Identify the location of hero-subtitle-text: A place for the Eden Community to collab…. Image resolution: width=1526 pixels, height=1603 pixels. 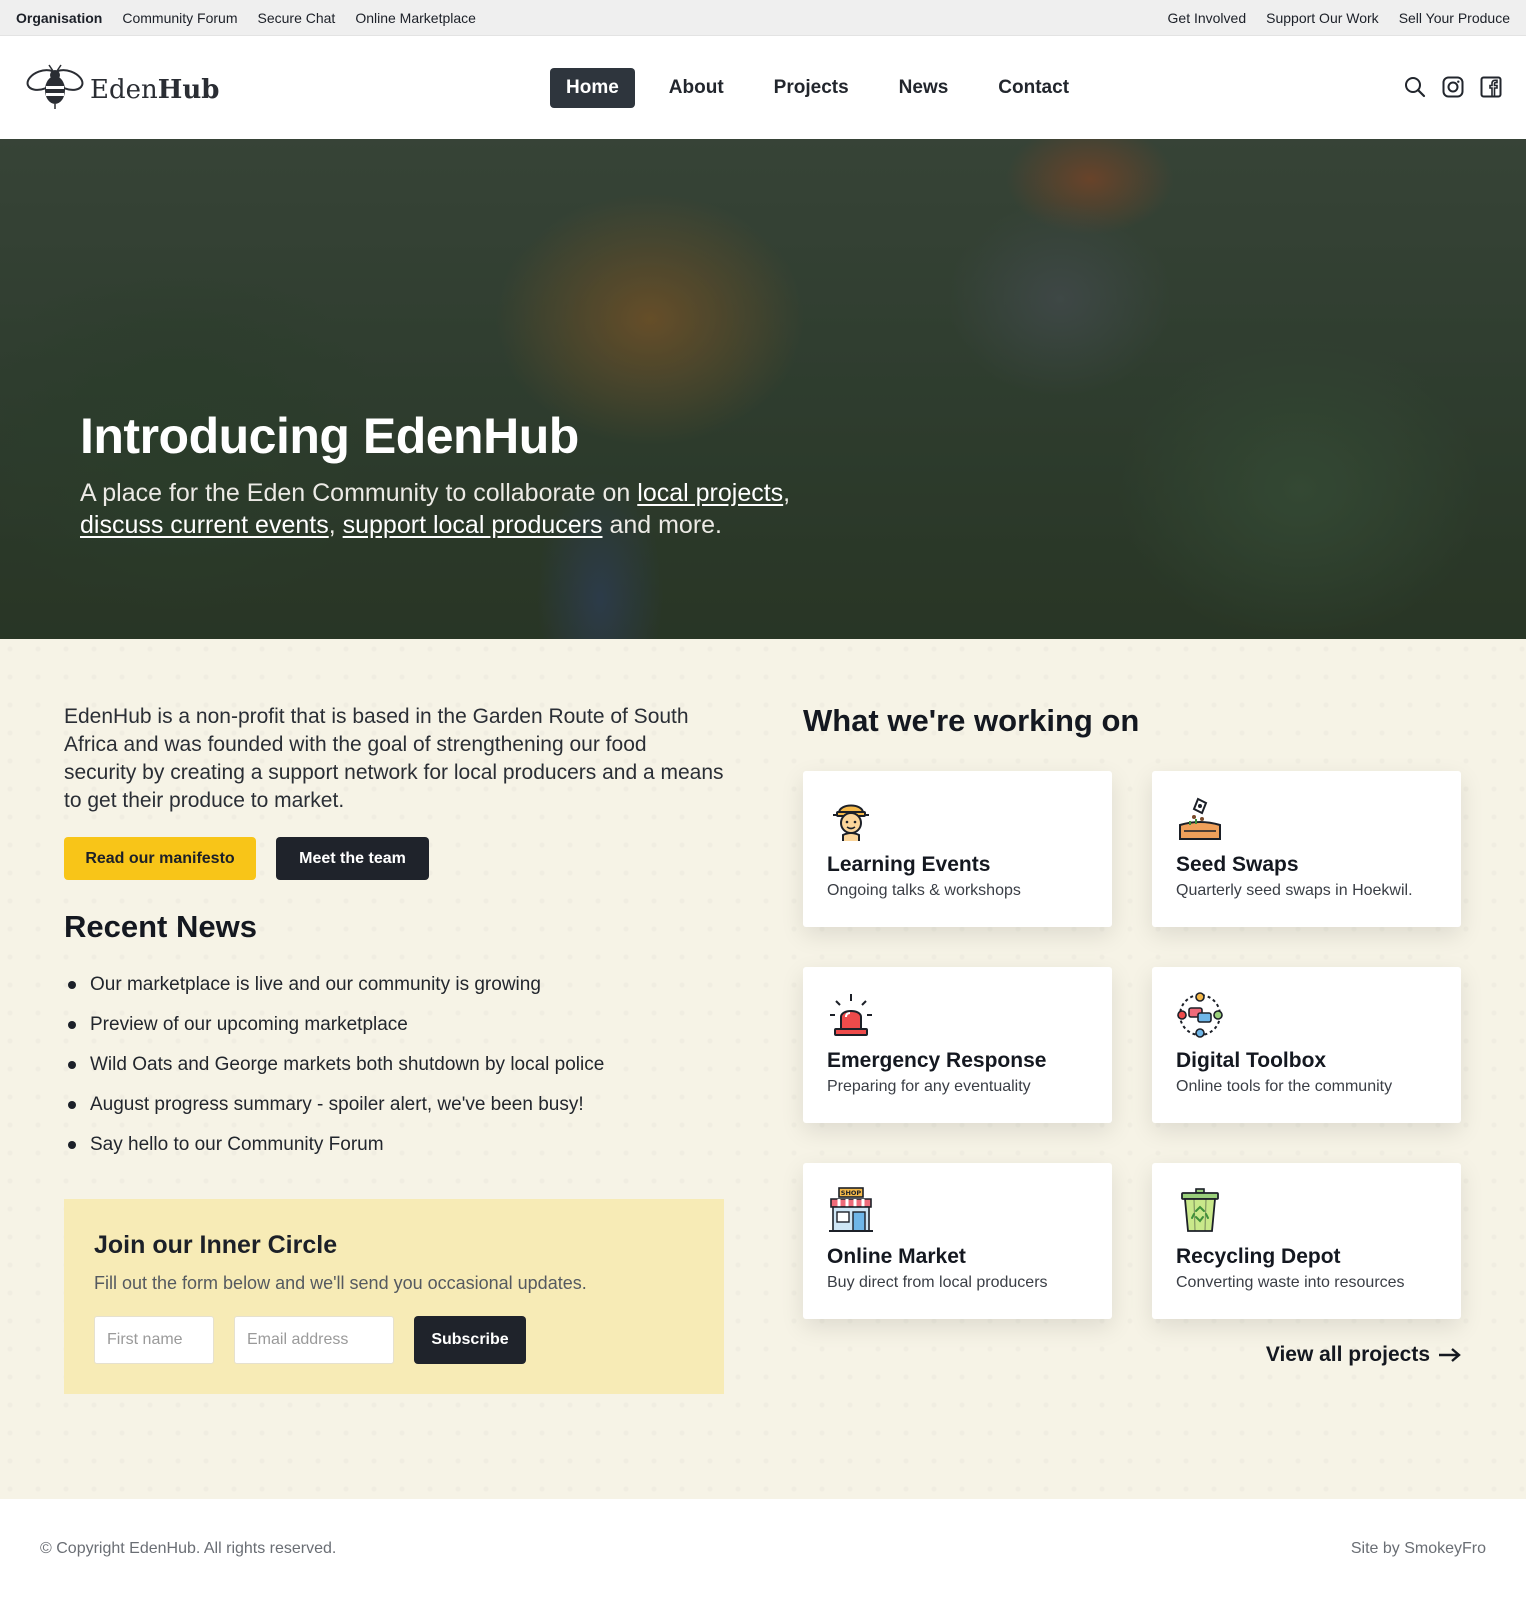
(359, 493).